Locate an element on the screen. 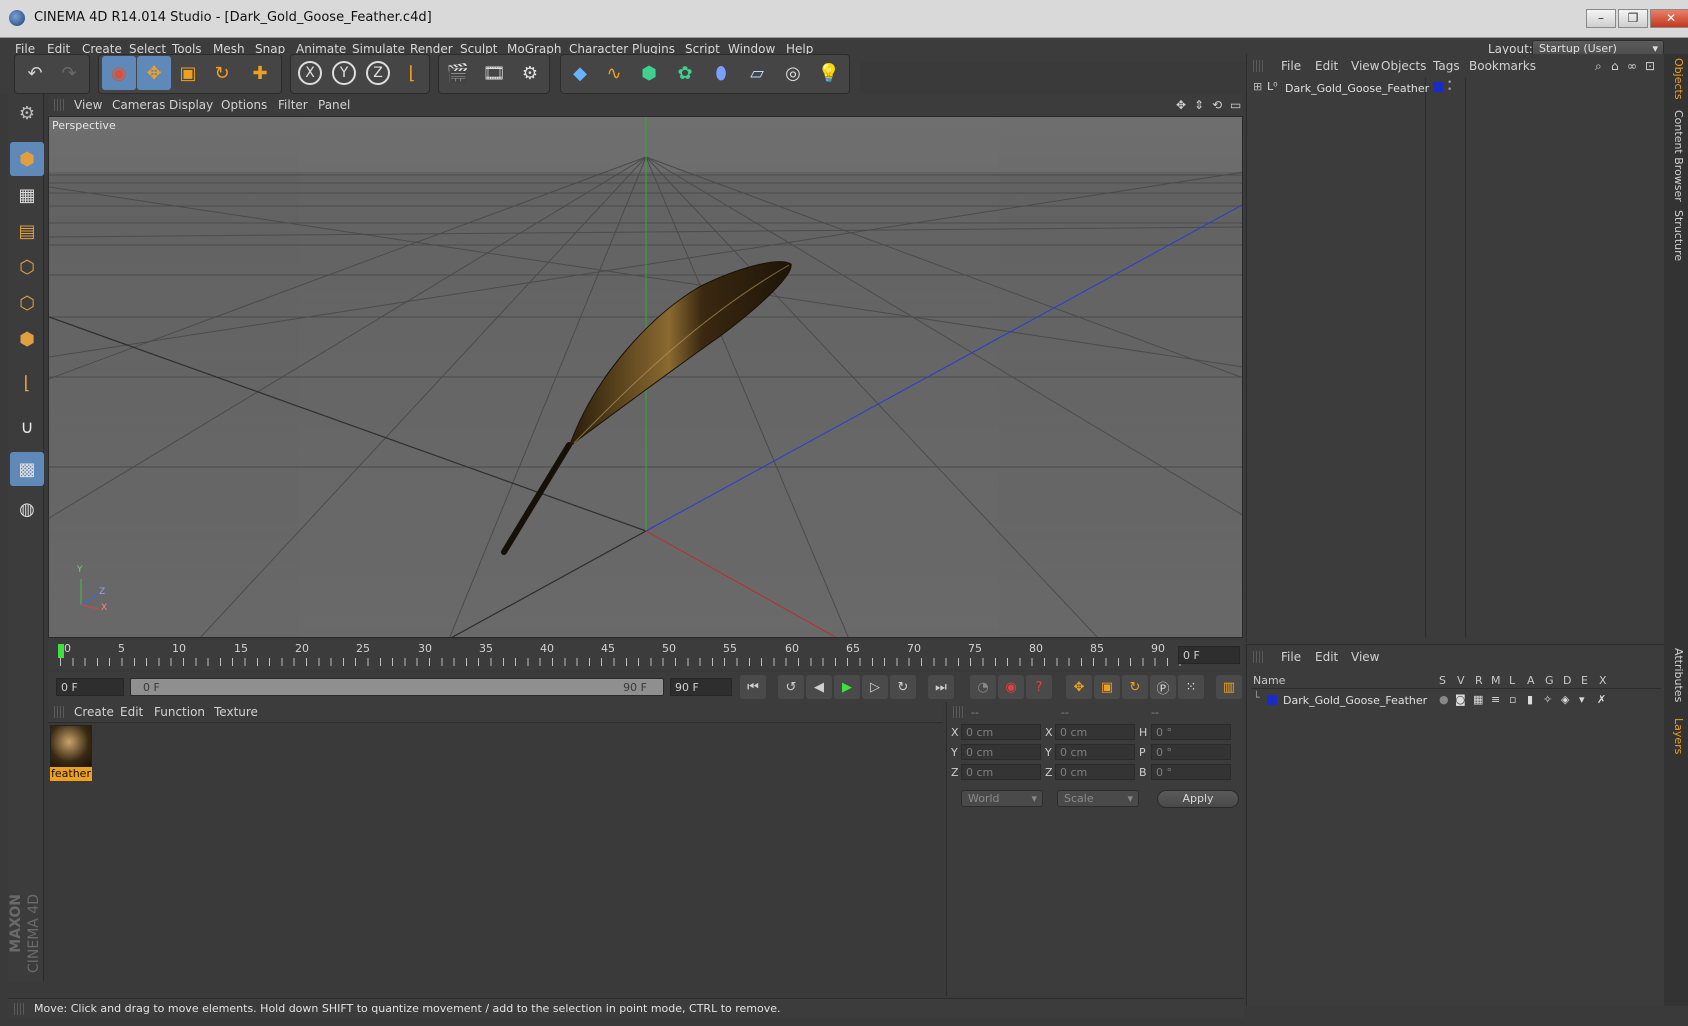  deformer-icon: ⬮ is located at coordinates (721, 73).